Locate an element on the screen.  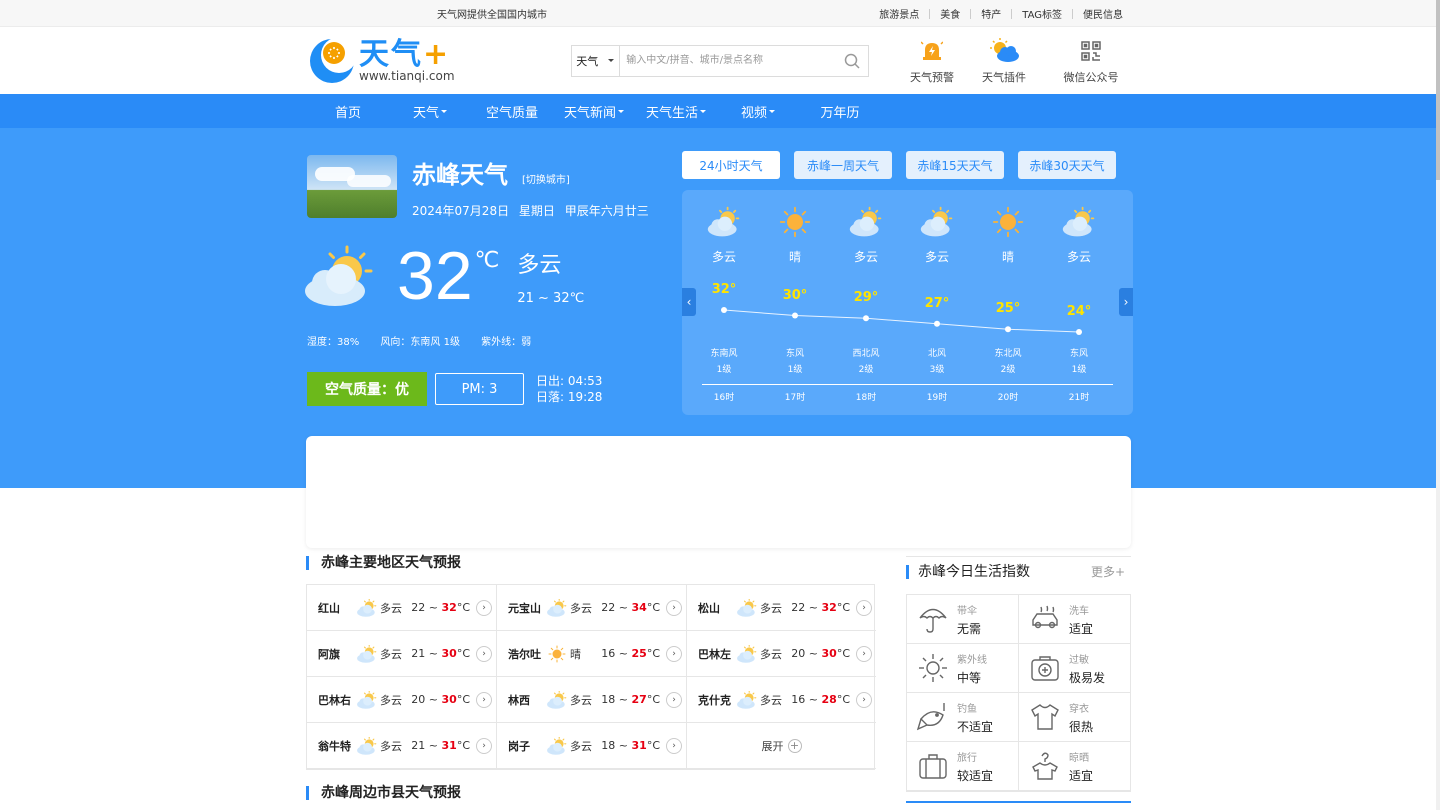
lunar-date-text: 甲辰年六月廿三 is located at coordinates (606, 211).